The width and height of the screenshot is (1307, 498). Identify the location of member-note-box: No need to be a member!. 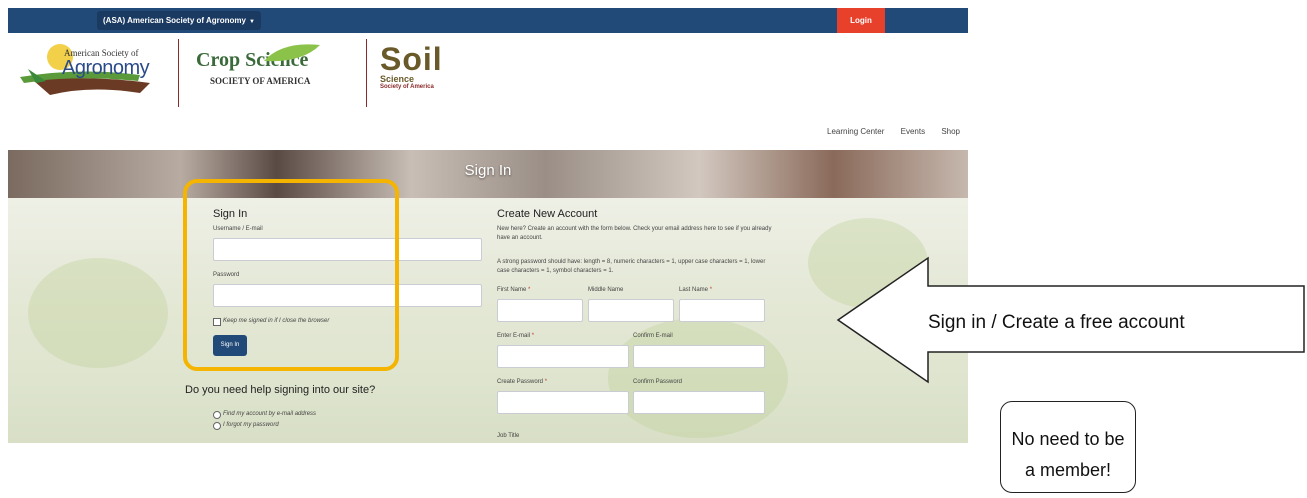
(1068, 447).